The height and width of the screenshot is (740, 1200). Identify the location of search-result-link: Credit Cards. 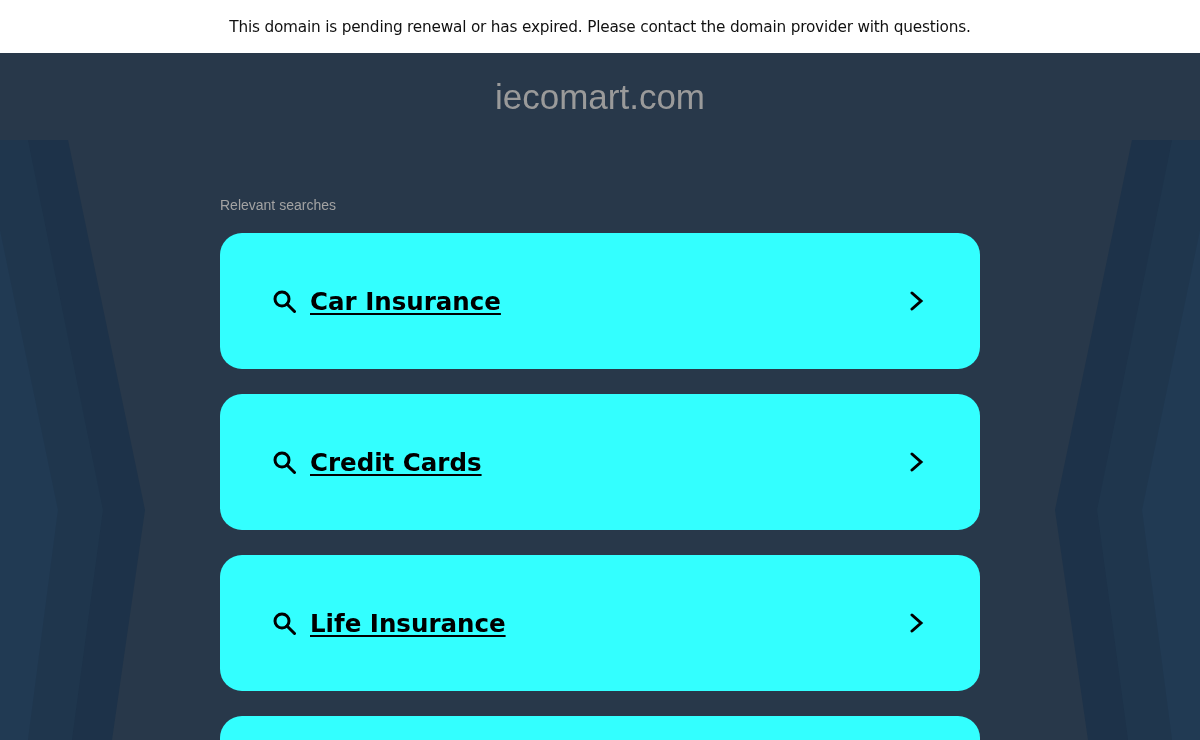
(600, 462).